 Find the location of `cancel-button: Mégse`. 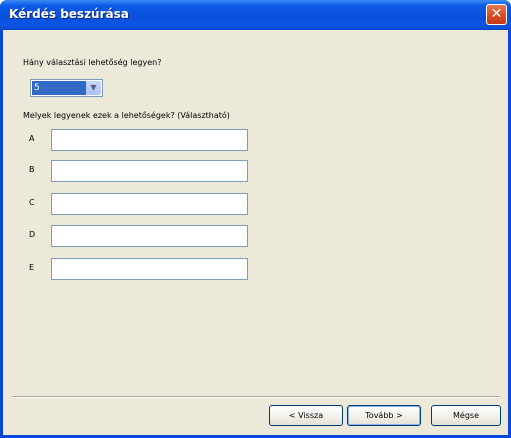

cancel-button: Mégse is located at coordinates (466, 415).